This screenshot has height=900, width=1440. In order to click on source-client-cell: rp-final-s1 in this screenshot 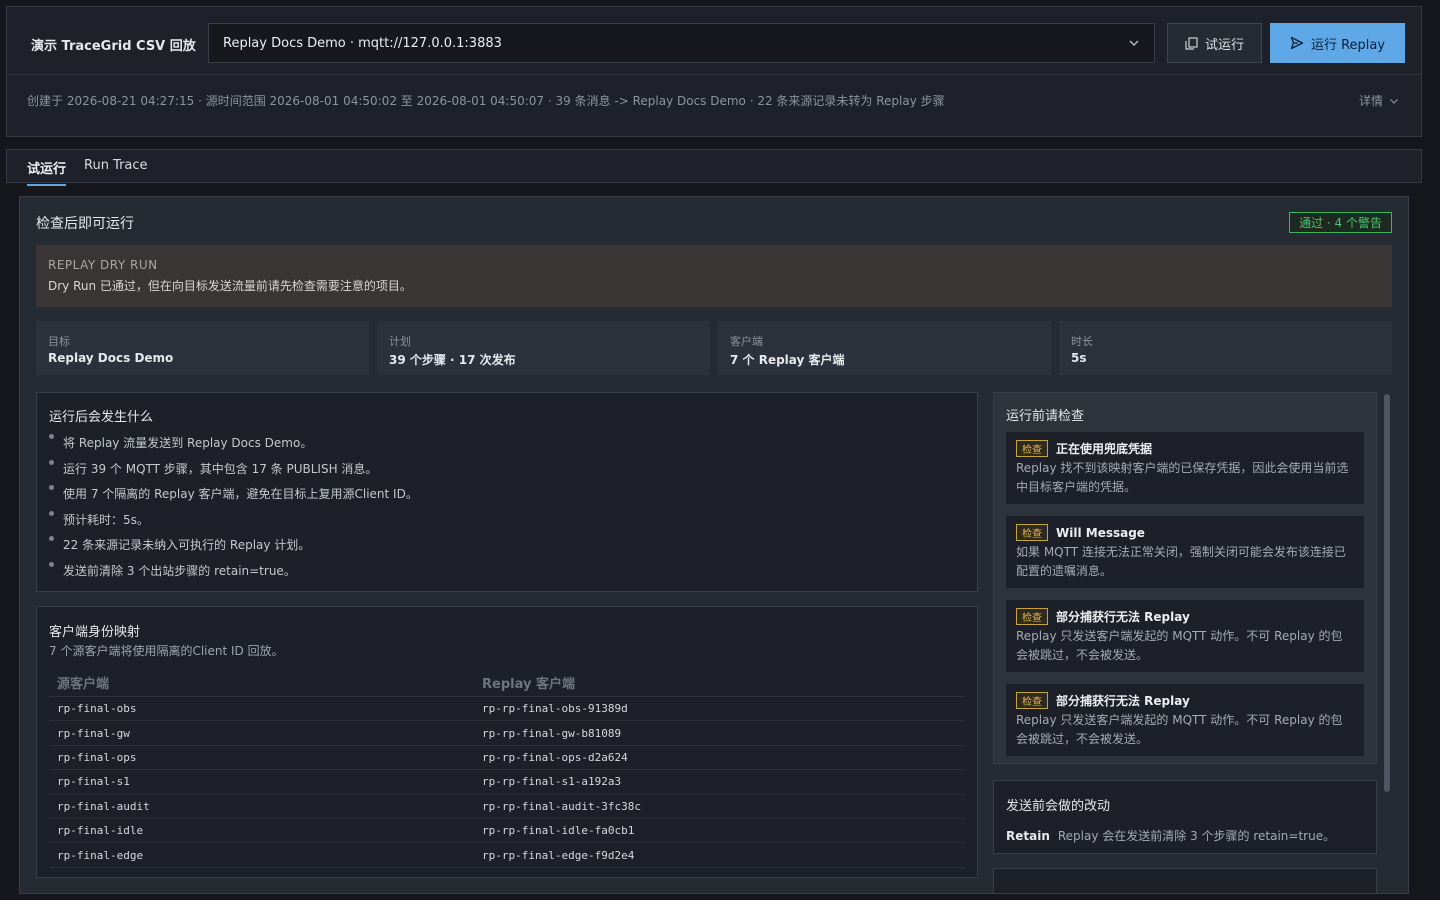, I will do `click(261, 782)`.